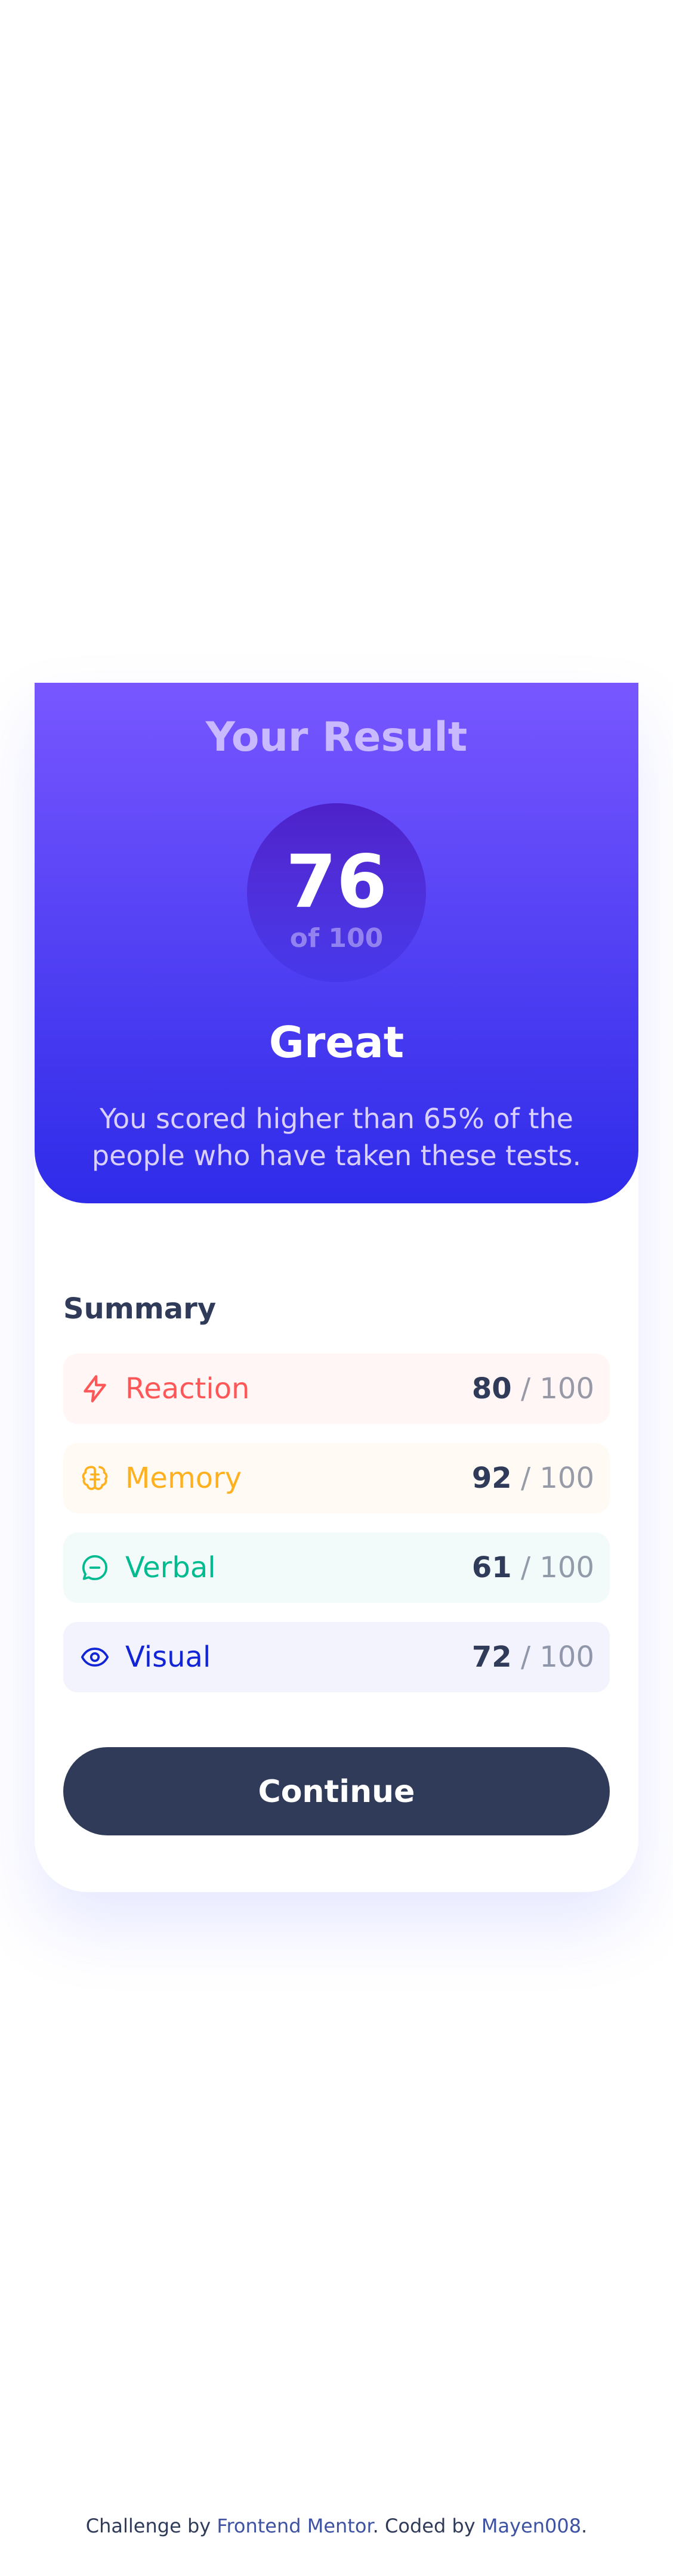 Image resolution: width=673 pixels, height=2576 pixels. I want to click on summary-item-label: Verbal, so click(170, 1567).